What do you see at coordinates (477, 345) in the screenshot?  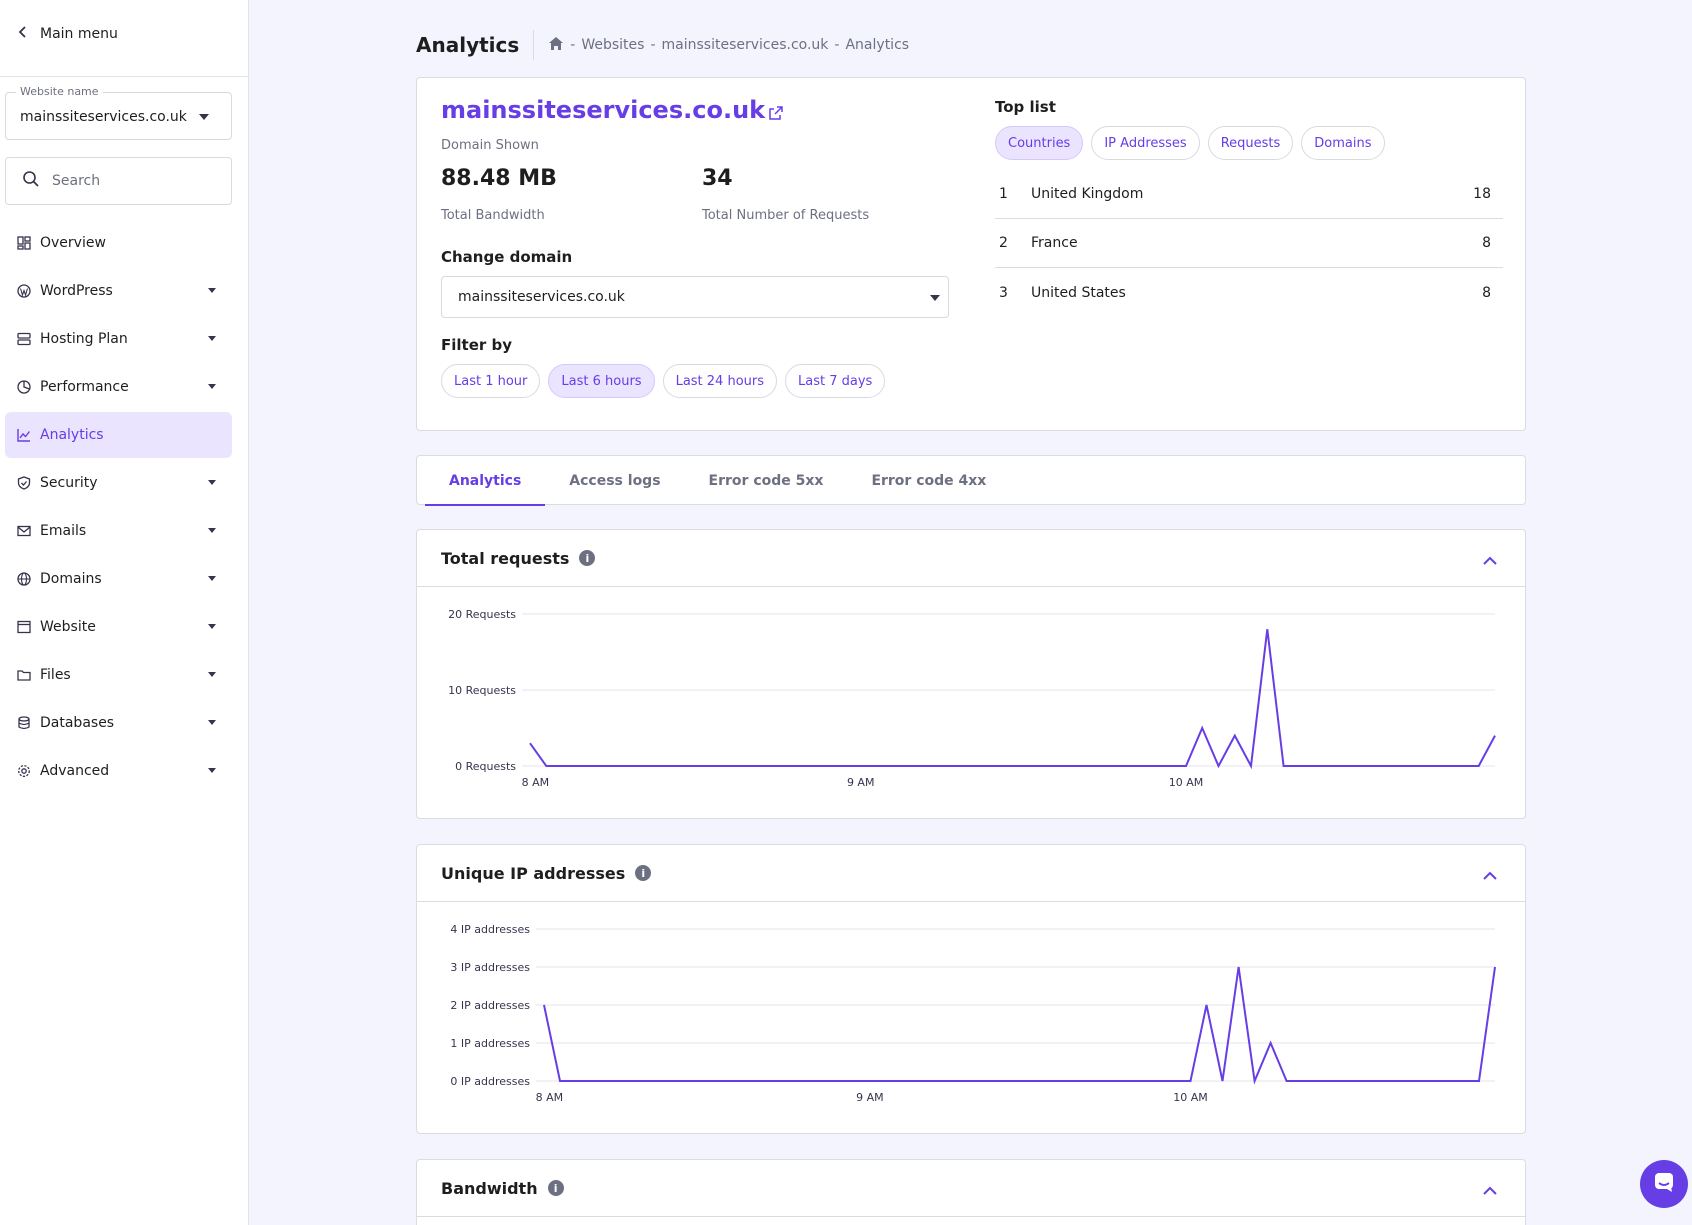 I see `filter-label: Filter by` at bounding box center [477, 345].